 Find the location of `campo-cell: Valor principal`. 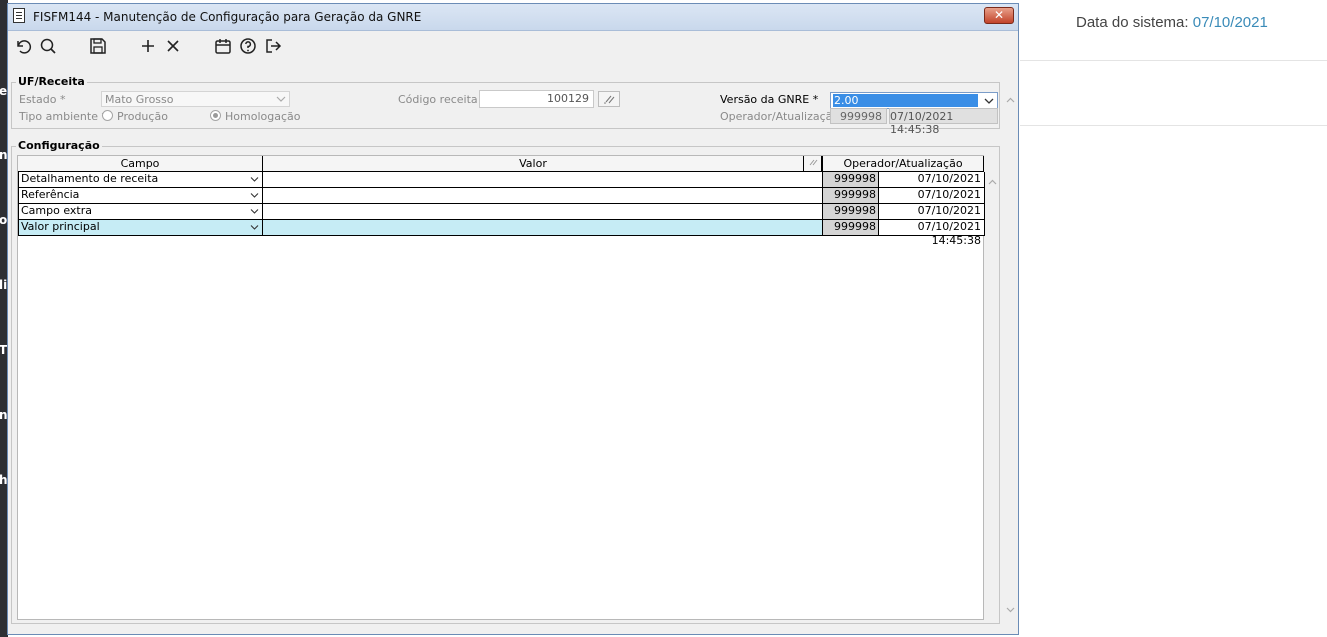

campo-cell: Valor principal is located at coordinates (140, 228).